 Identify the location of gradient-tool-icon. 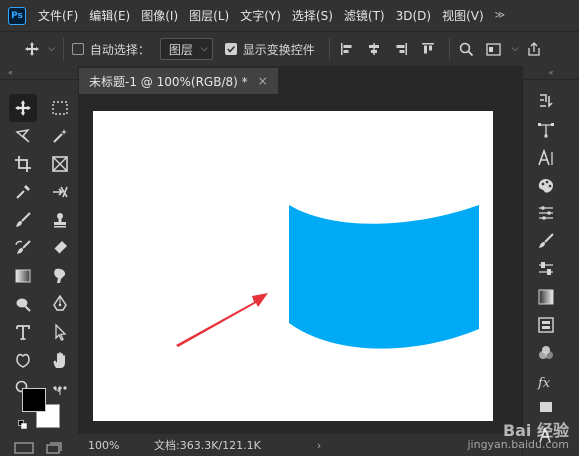
(23, 276).